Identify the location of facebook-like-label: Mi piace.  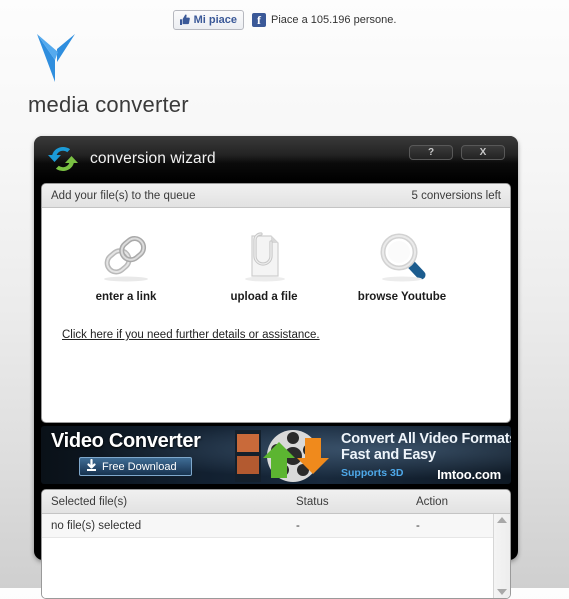
(215, 20).